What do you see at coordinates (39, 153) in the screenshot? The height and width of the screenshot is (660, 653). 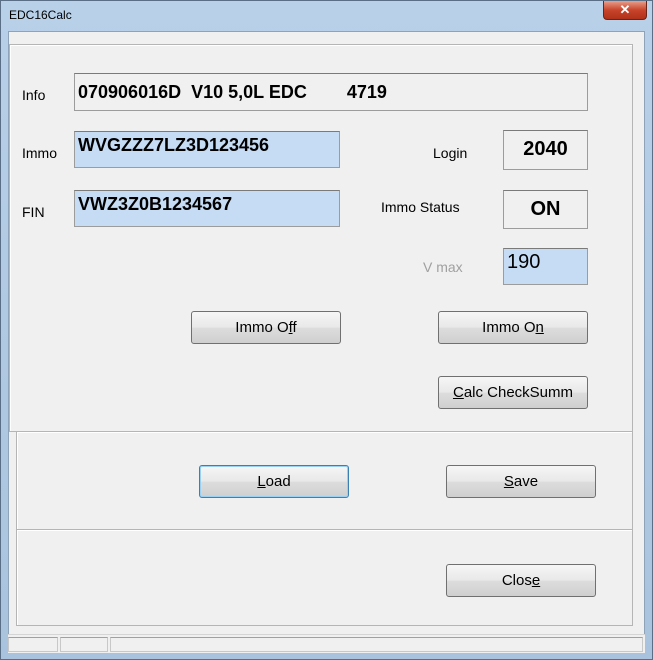 I see `immo-label: Immo` at bounding box center [39, 153].